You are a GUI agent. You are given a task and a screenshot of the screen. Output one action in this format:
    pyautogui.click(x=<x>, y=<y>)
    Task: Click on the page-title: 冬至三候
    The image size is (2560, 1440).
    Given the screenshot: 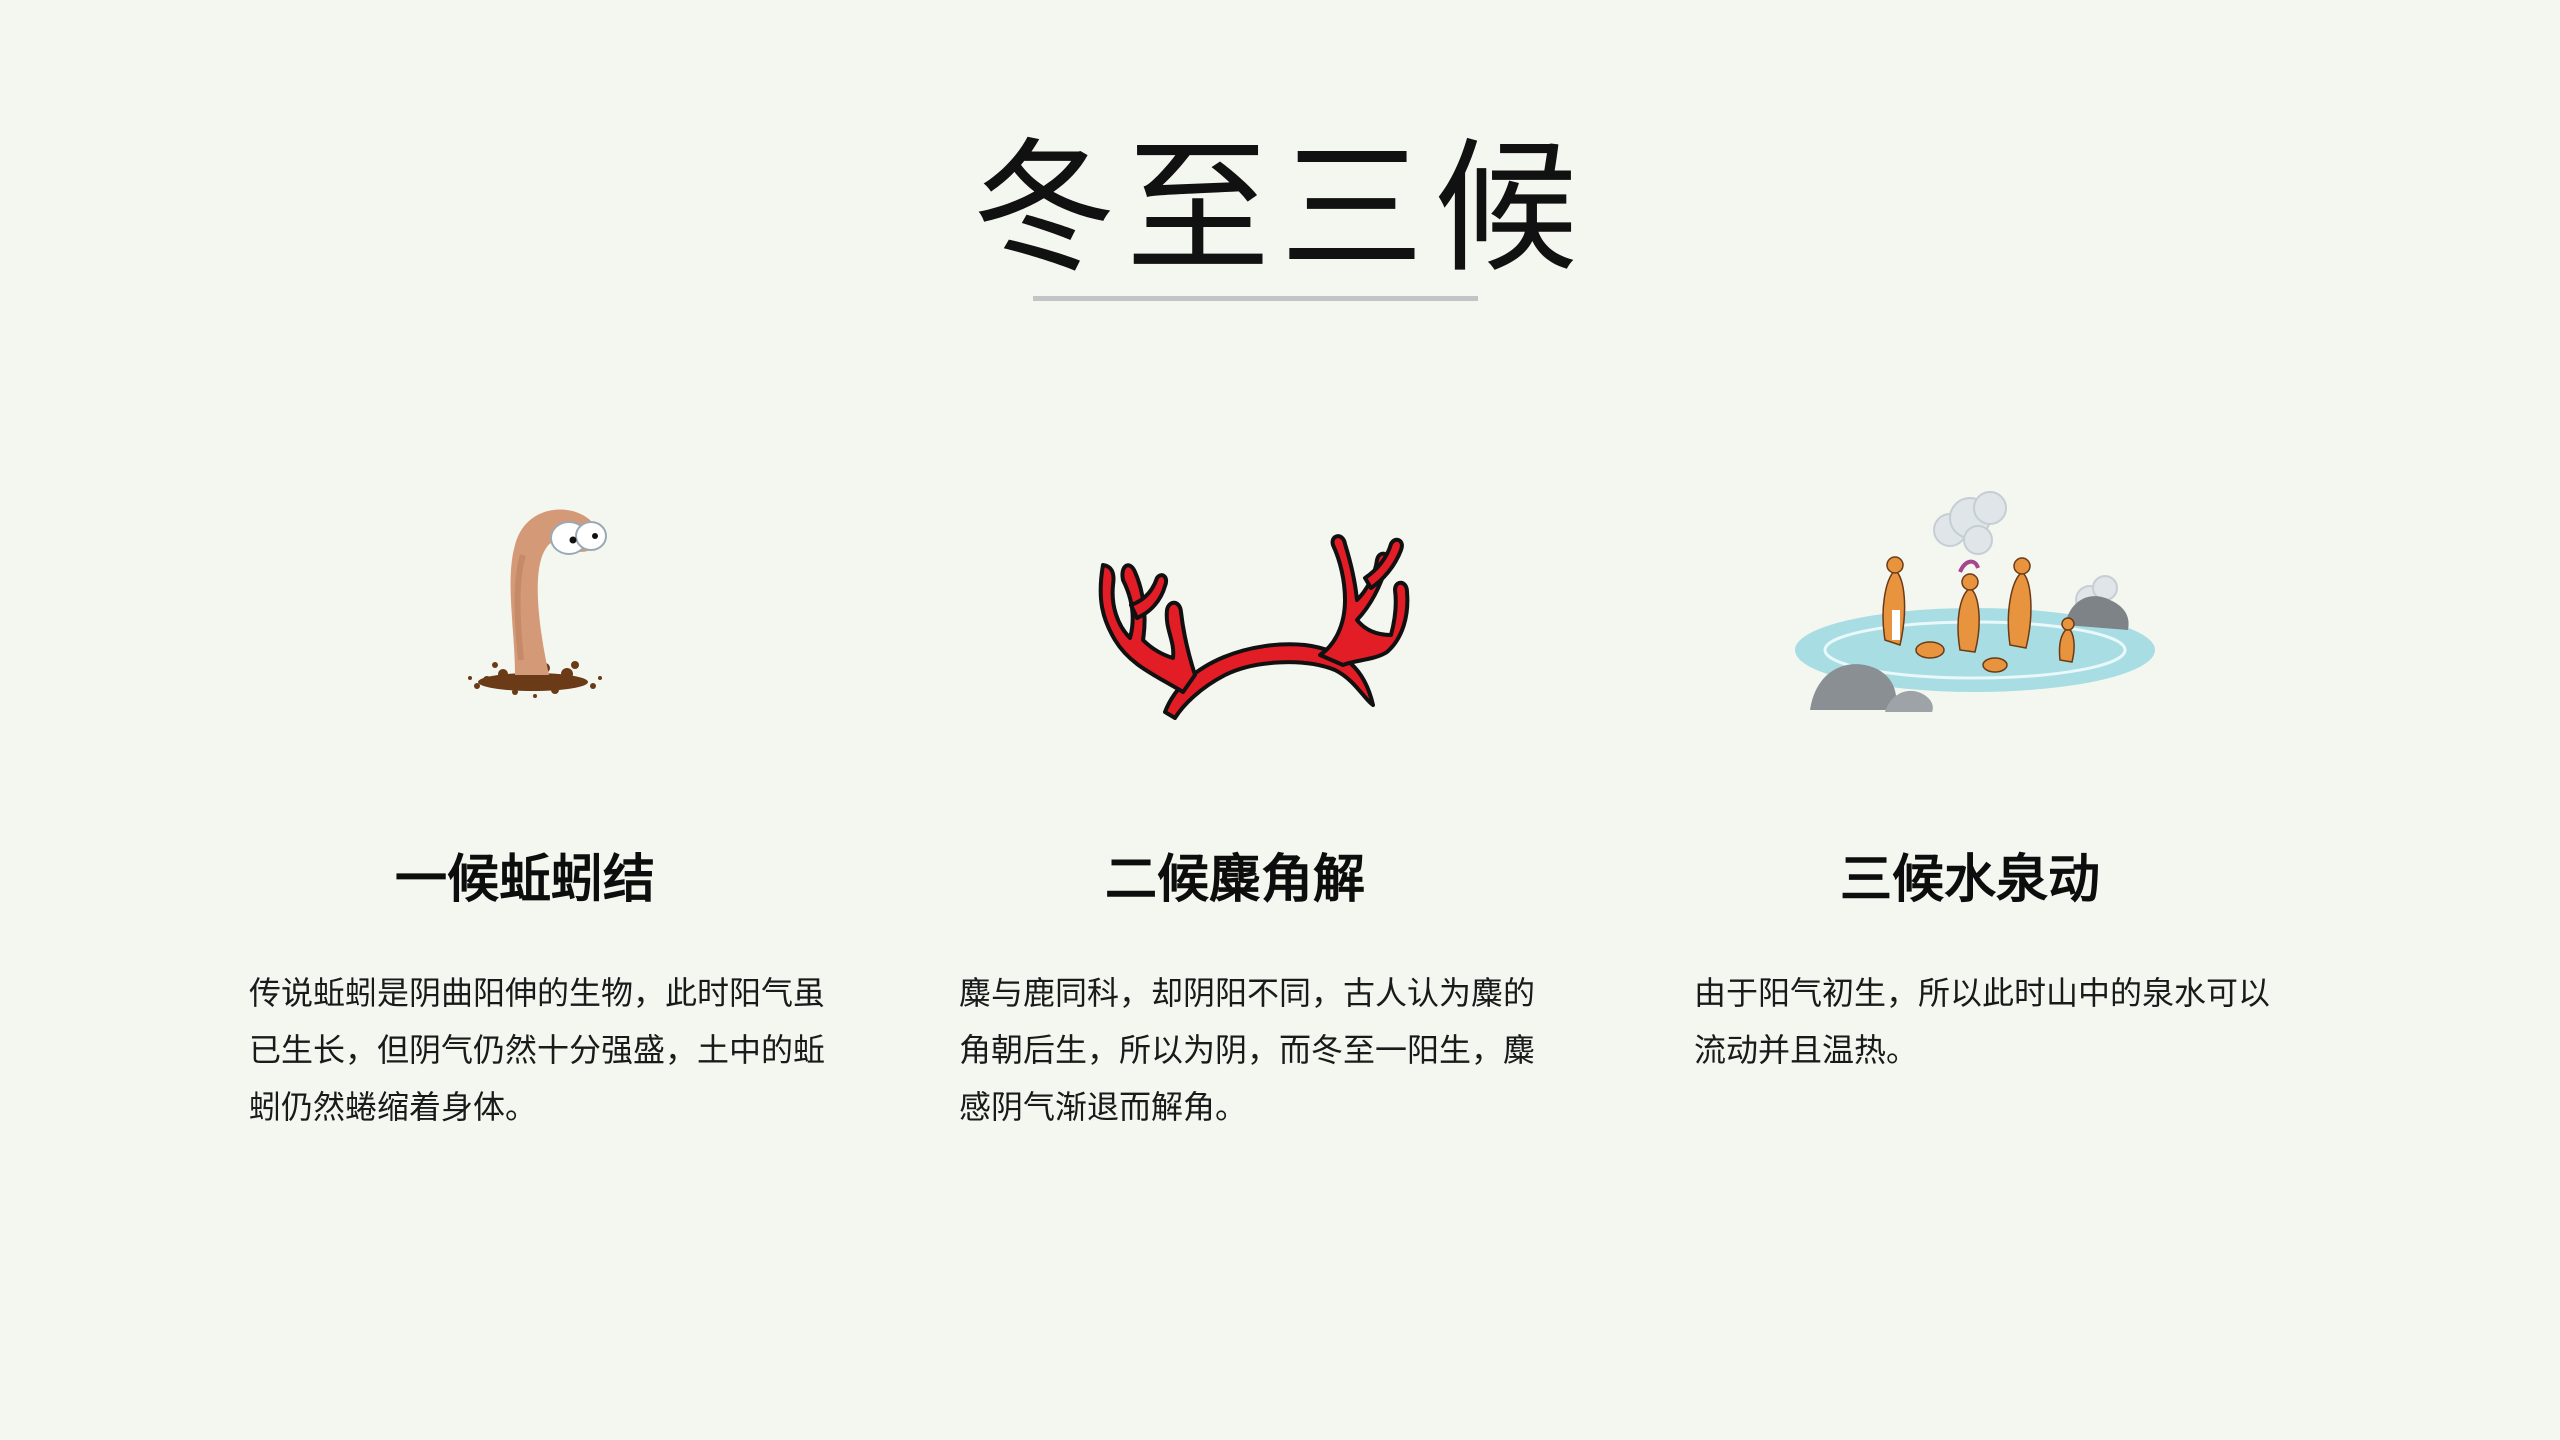 What is the action you would take?
    pyautogui.click(x=1279, y=208)
    